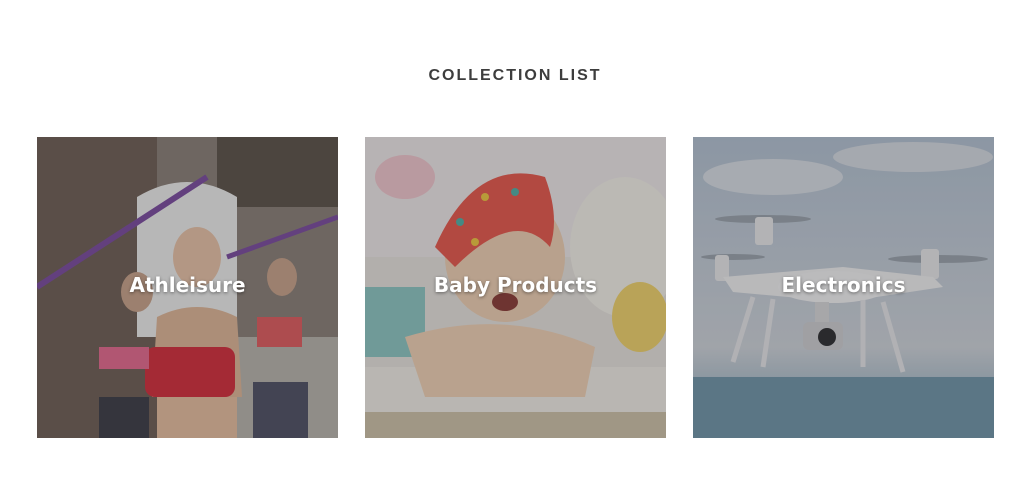 The image size is (1024, 502). Describe the element at coordinates (187, 285) in the screenshot. I see `collection-label-athleisure: Athleisure` at that location.